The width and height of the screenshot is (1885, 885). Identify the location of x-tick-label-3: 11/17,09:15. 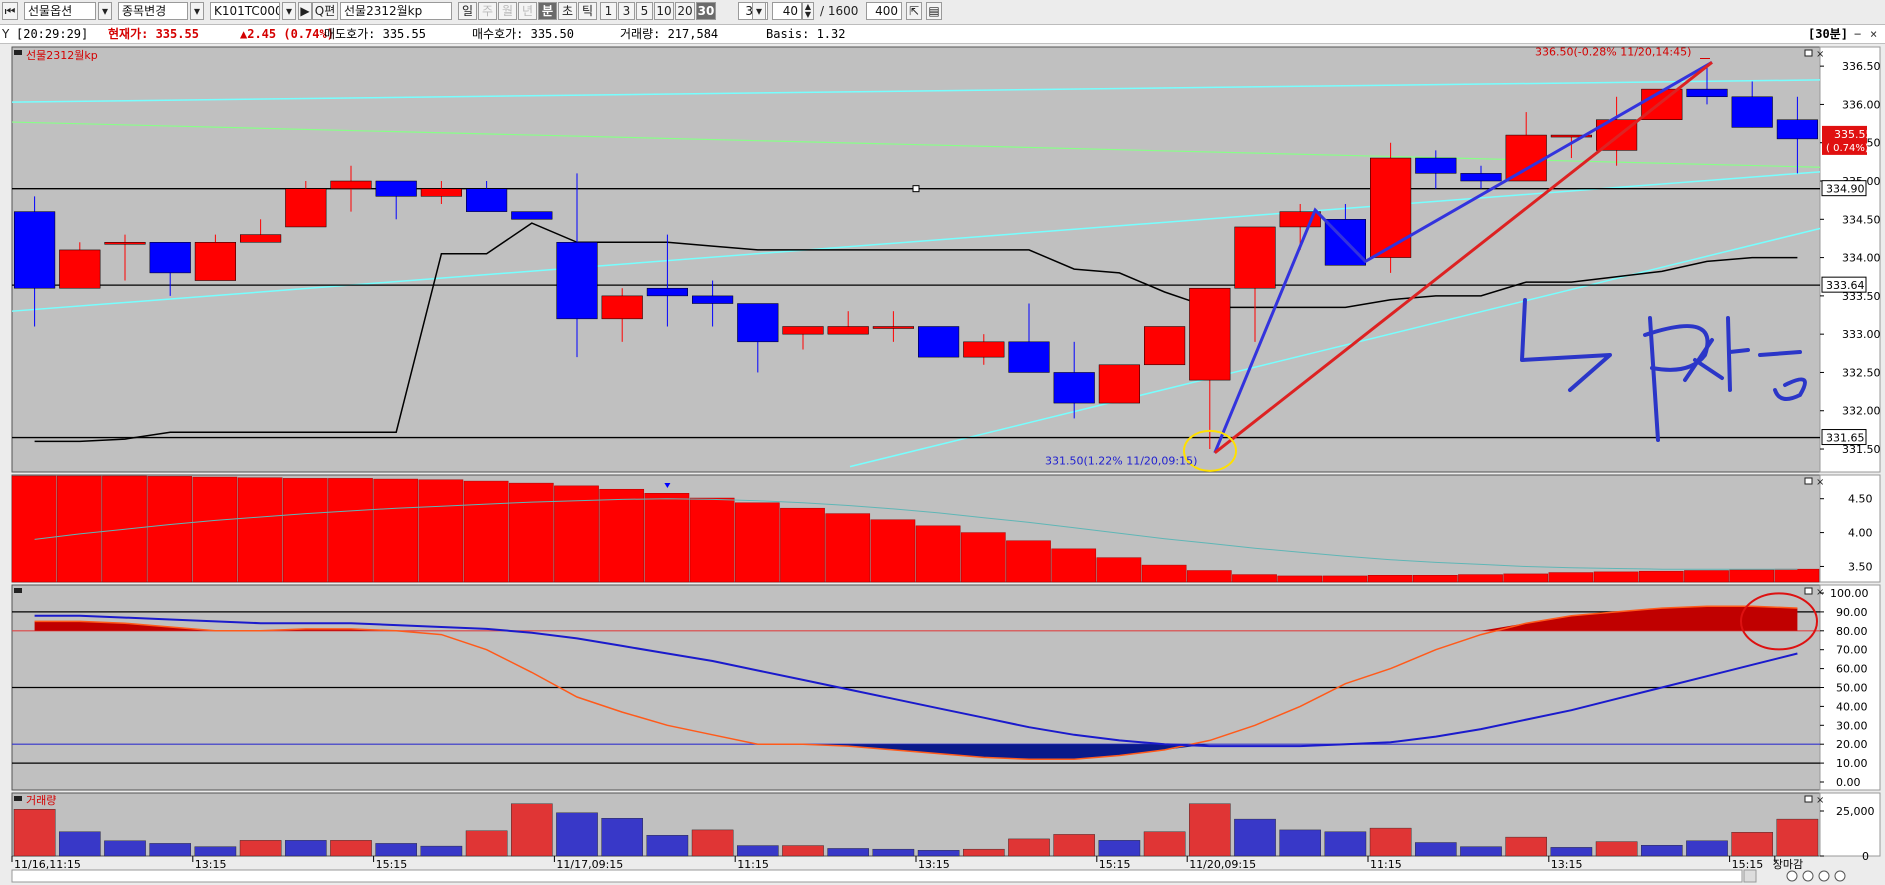
(589, 864).